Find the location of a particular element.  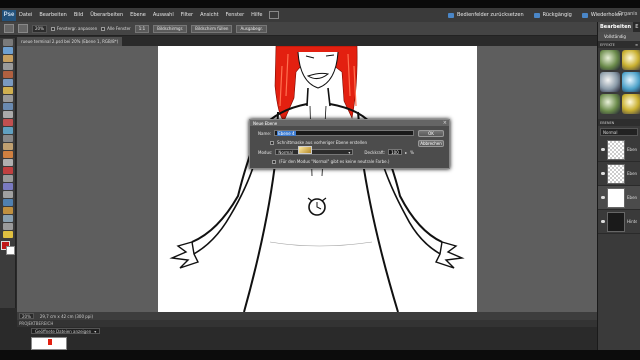

close-icon: × is located at coordinates (445, 123).